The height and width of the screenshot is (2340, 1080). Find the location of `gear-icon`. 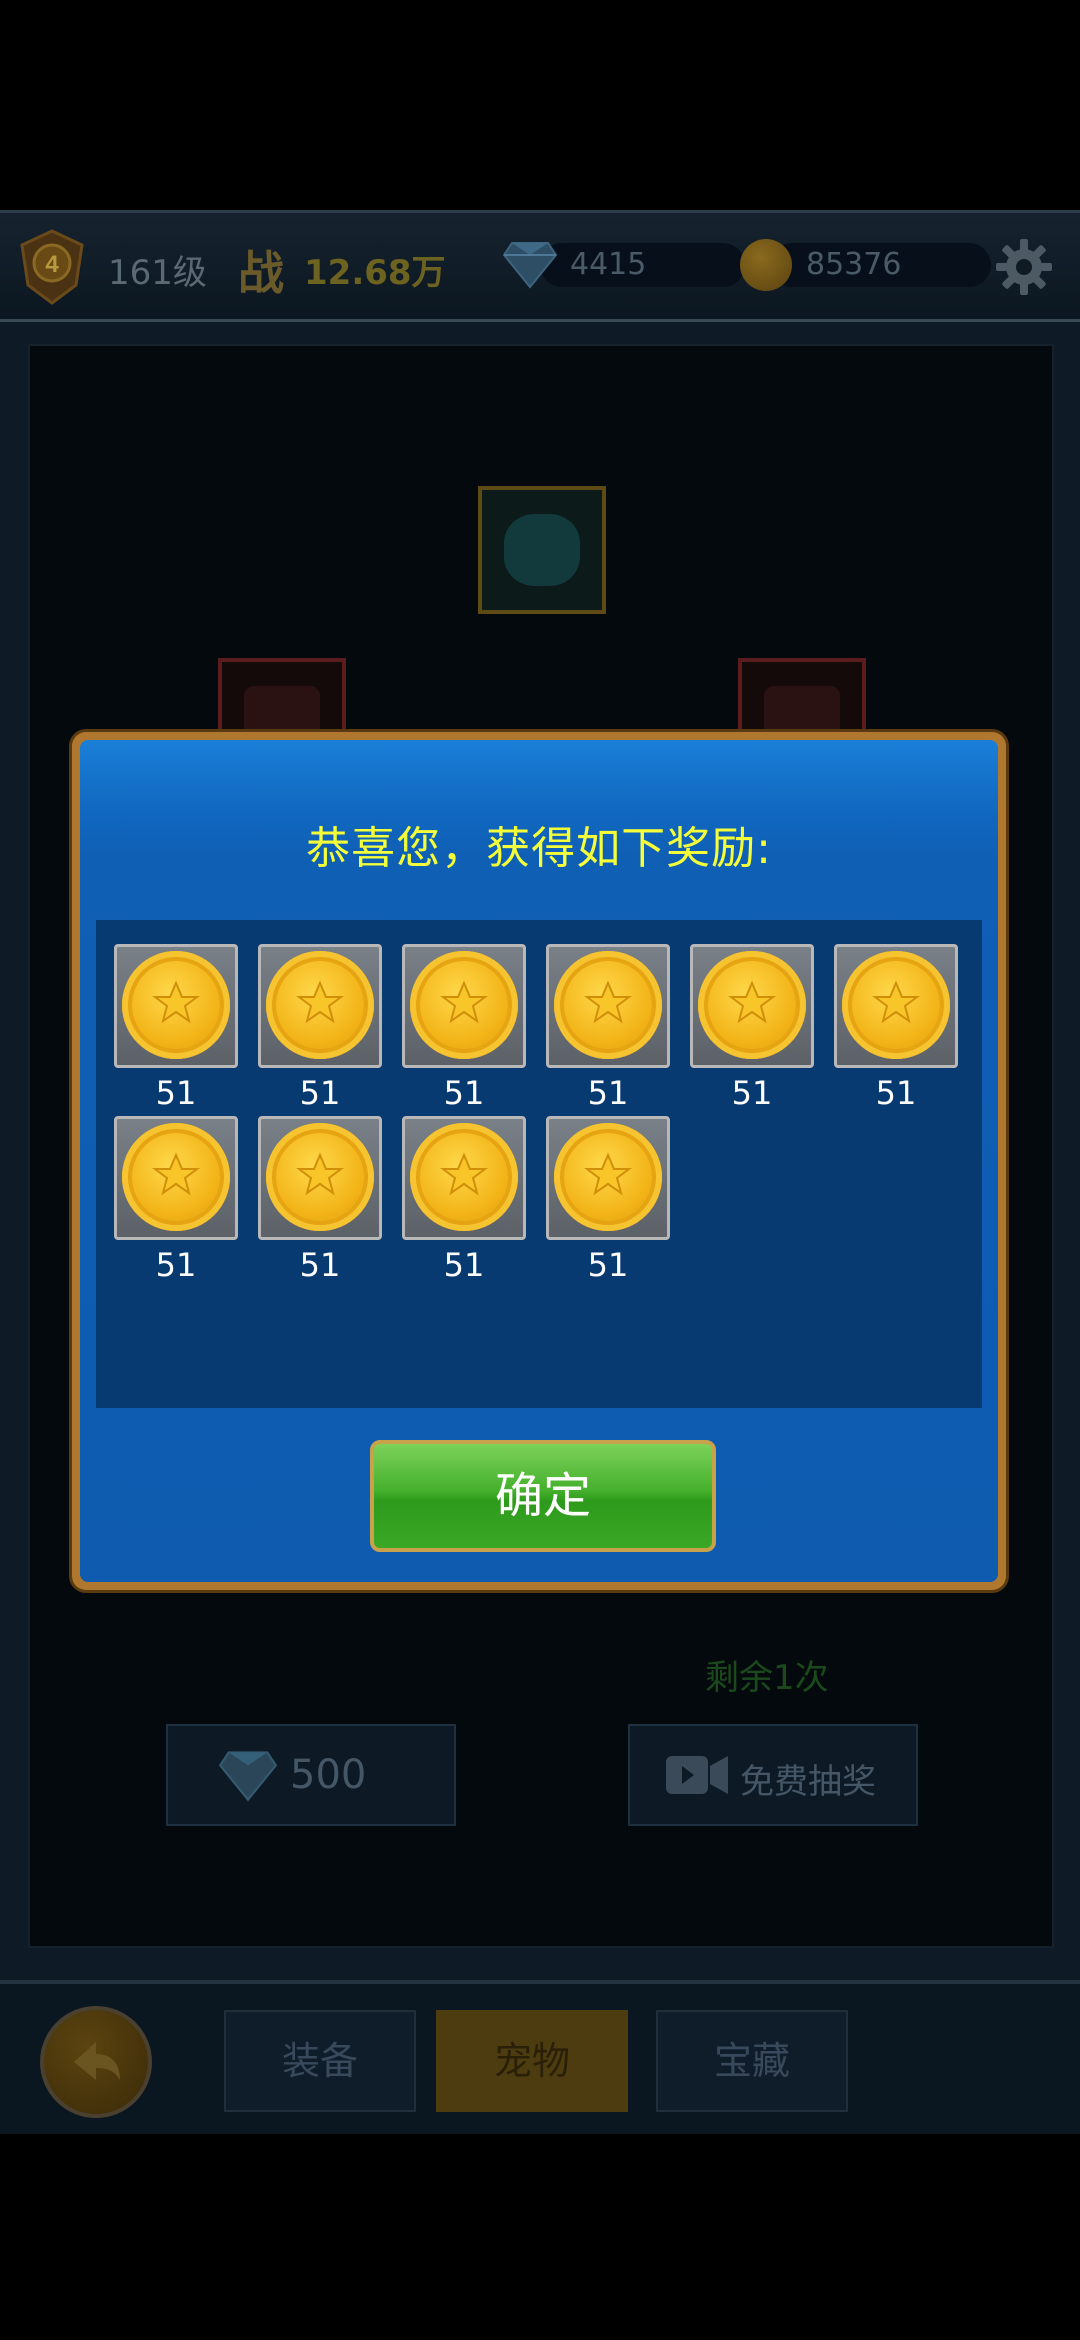

gear-icon is located at coordinates (1024, 267).